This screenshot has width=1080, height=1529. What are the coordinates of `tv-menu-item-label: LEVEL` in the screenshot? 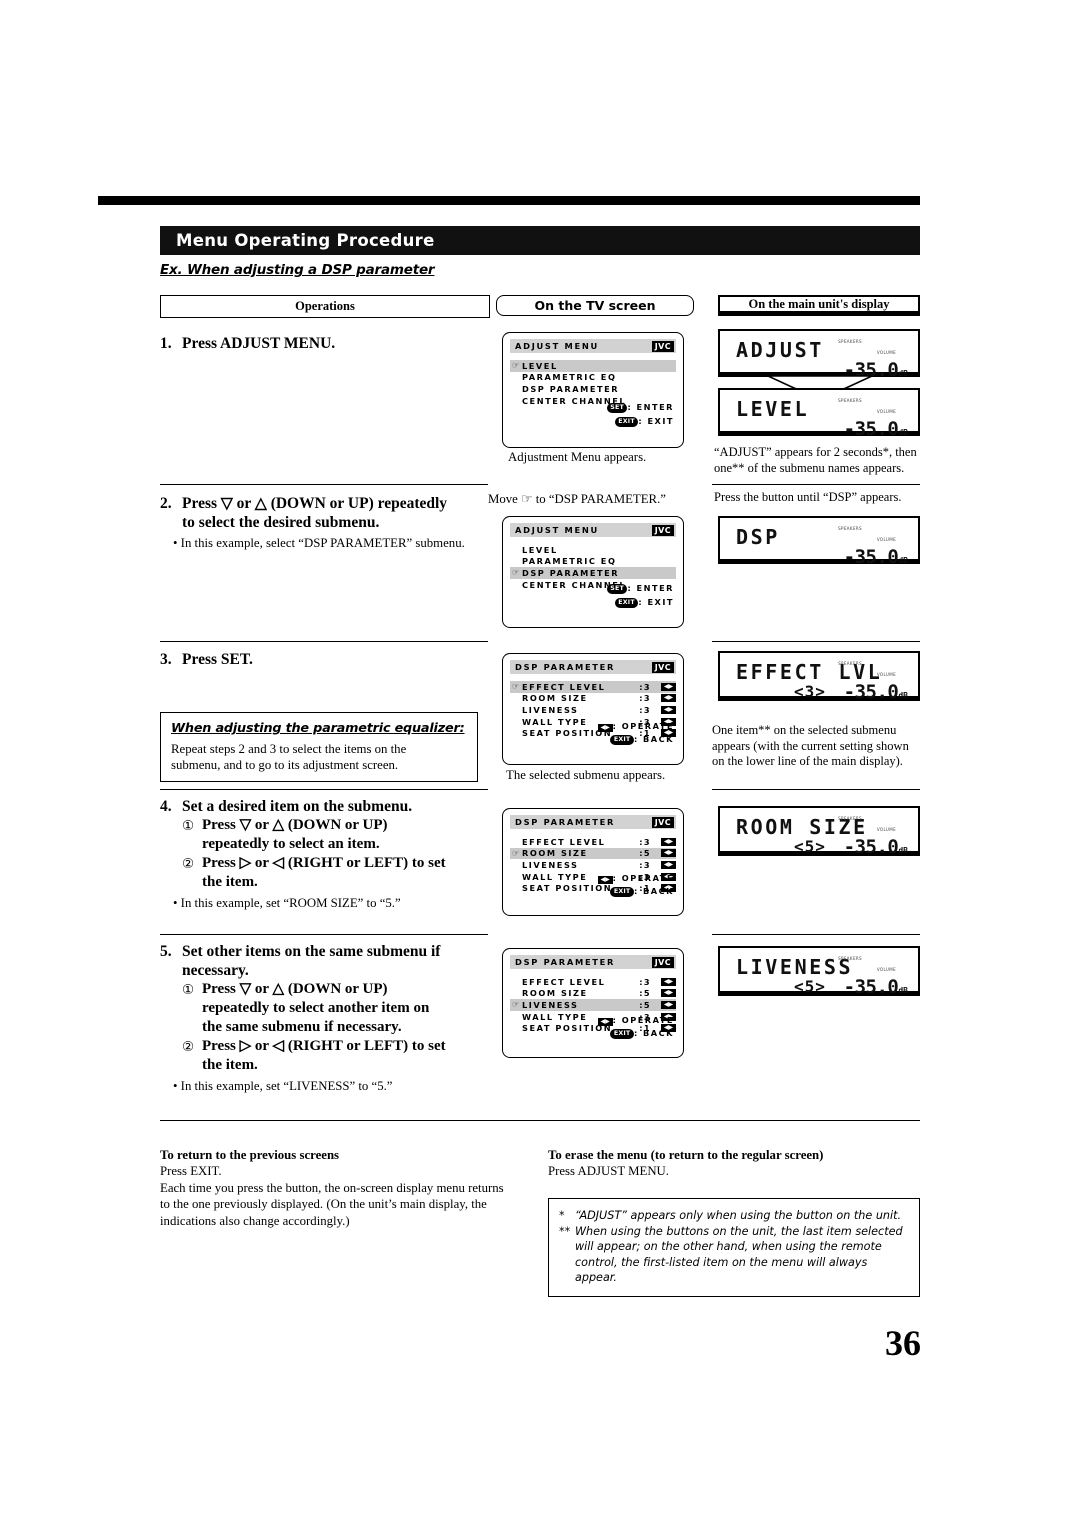 It's located at (540, 549).